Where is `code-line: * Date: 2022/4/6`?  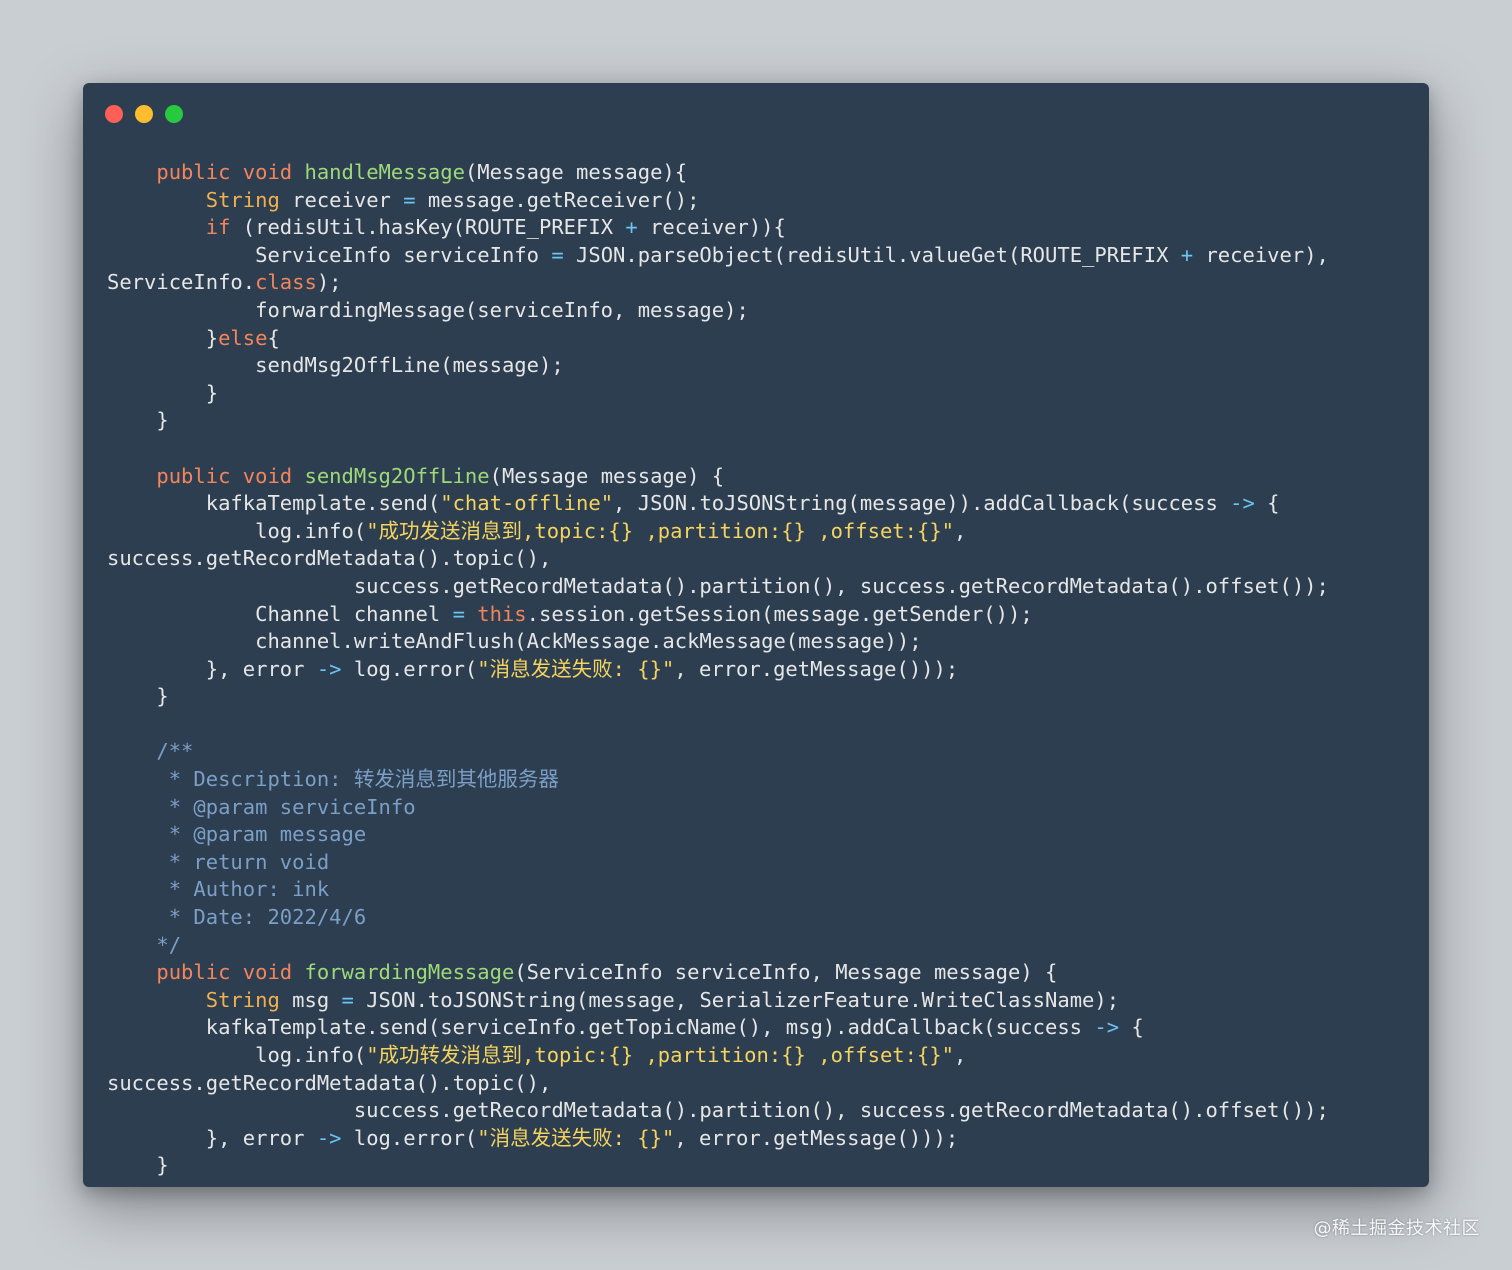 code-line: * Date: 2022/4/6 is located at coordinates (718, 918).